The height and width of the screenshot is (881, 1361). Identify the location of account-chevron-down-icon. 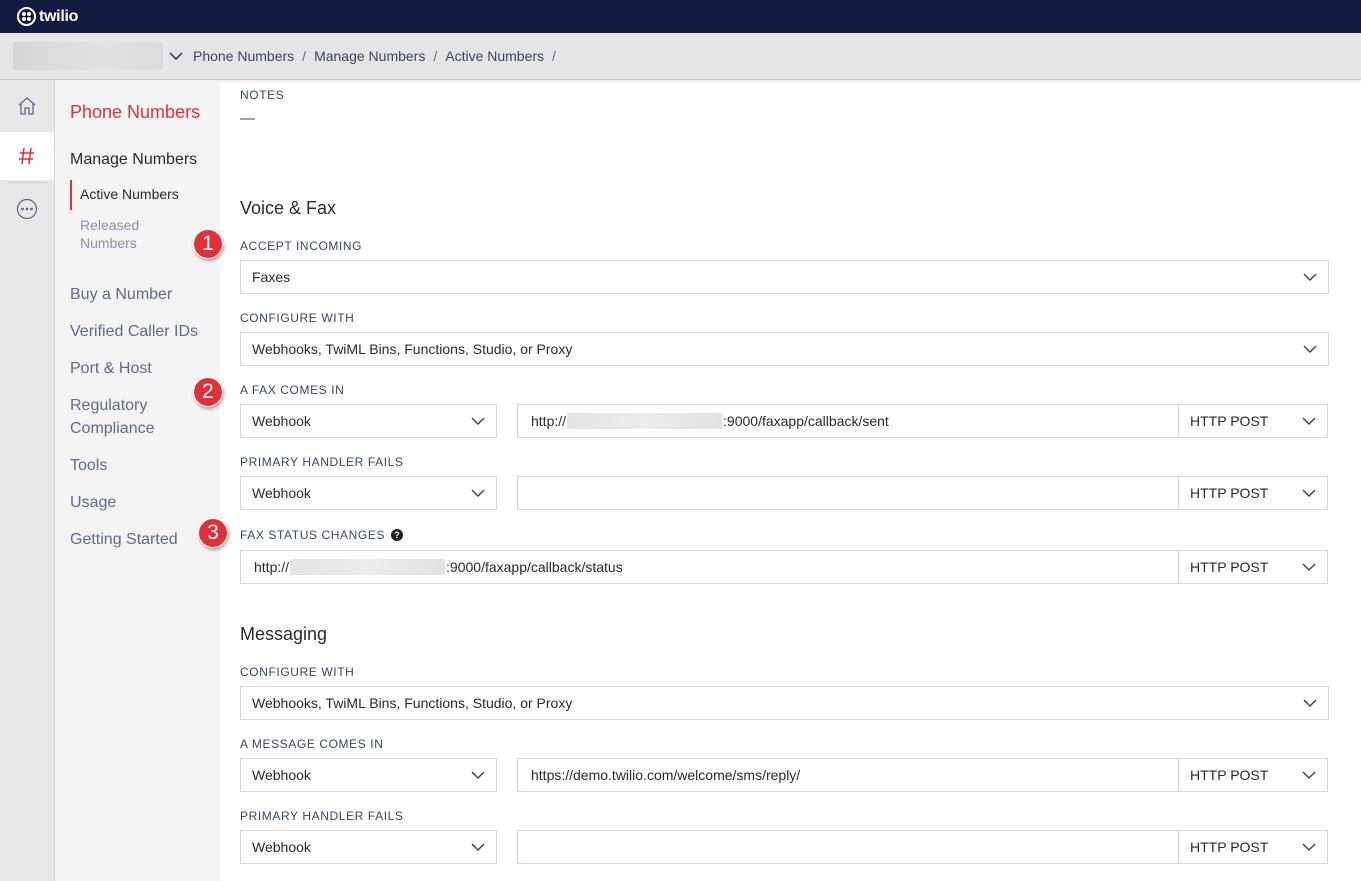
(176, 56).